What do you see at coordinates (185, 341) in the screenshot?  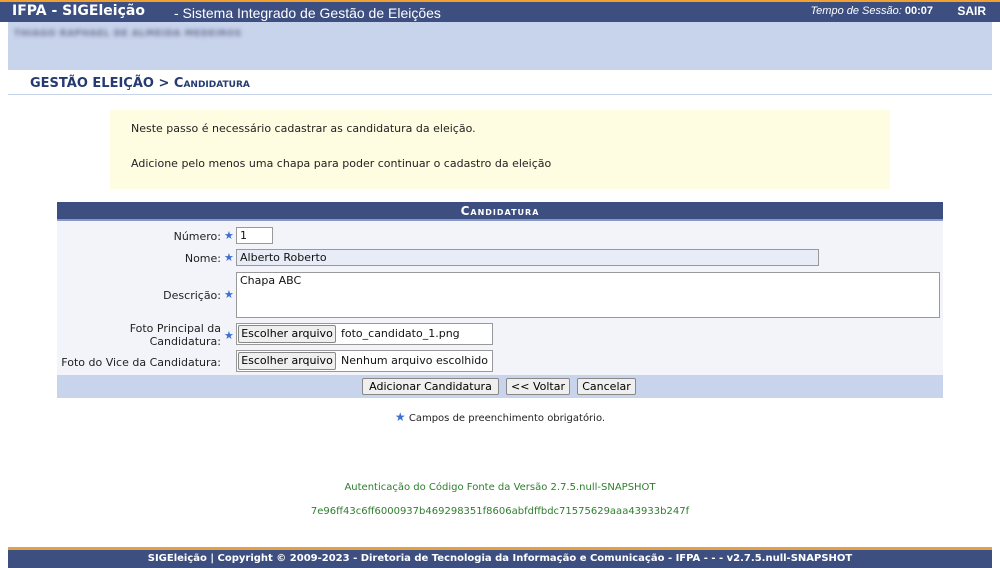 I see `foto-principal-label-line2: Candidatura:` at bounding box center [185, 341].